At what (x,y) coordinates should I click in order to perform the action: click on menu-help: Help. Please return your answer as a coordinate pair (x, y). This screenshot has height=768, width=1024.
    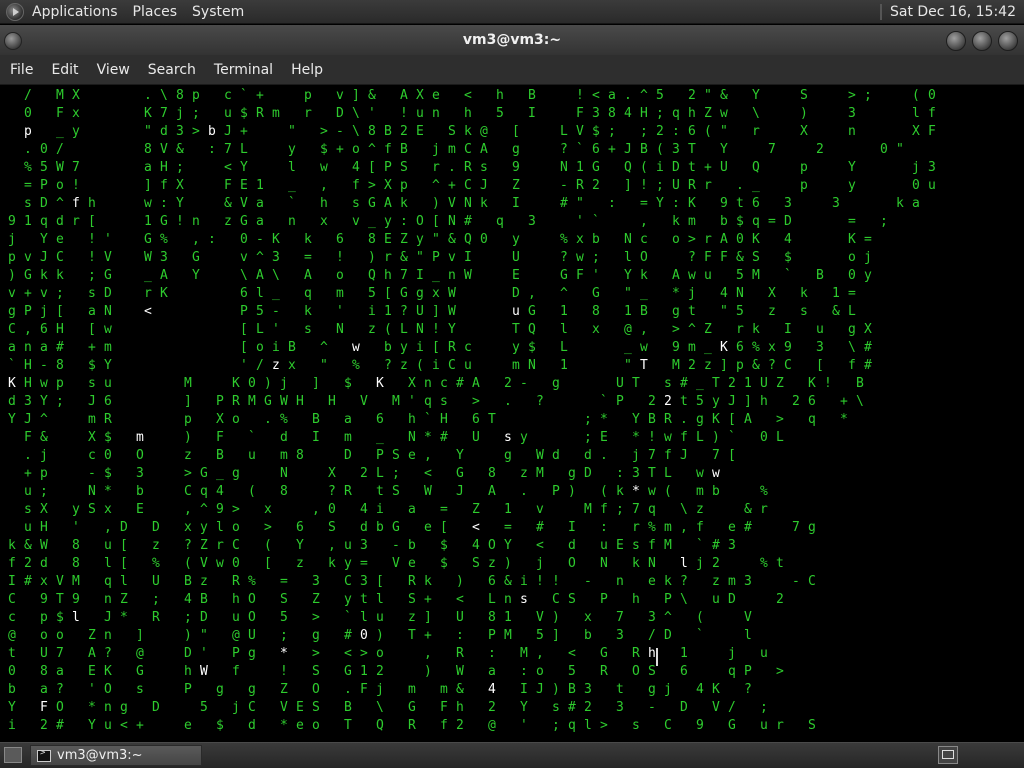
    Looking at the image, I should click on (307, 70).